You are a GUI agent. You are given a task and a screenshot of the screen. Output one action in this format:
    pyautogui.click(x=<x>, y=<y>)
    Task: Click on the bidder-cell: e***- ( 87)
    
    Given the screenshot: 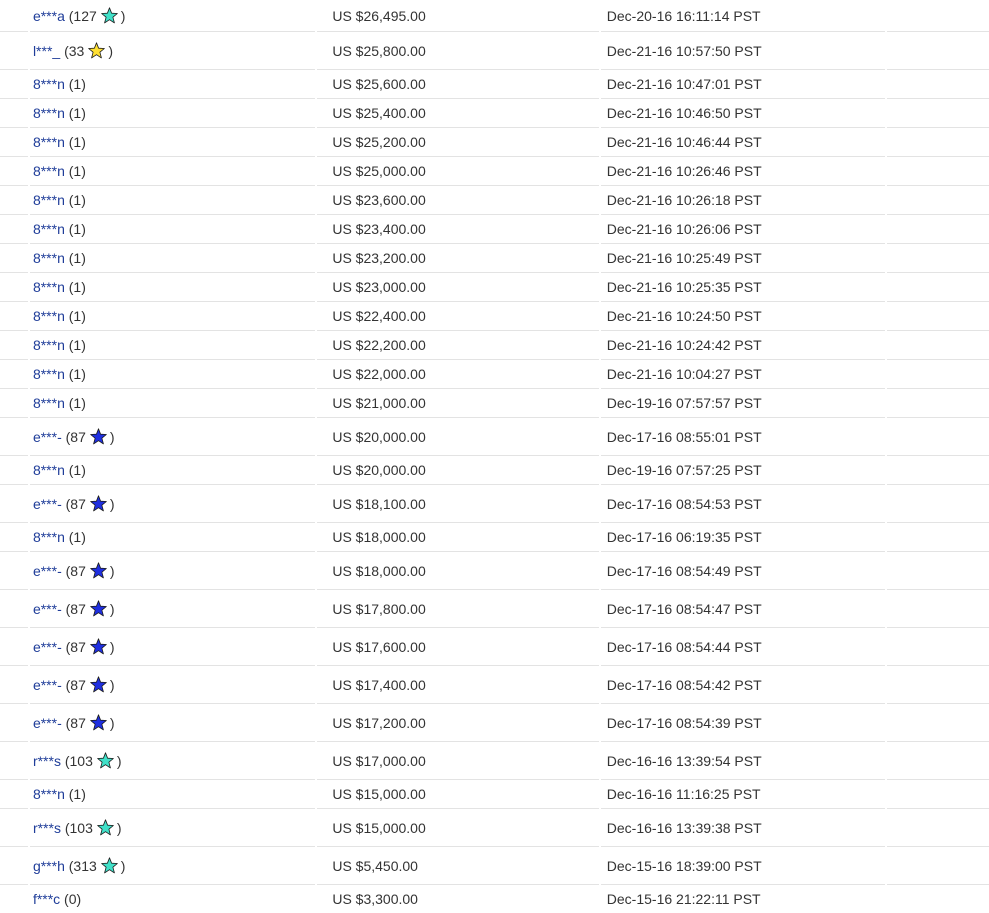 What is the action you would take?
    pyautogui.click(x=172, y=437)
    